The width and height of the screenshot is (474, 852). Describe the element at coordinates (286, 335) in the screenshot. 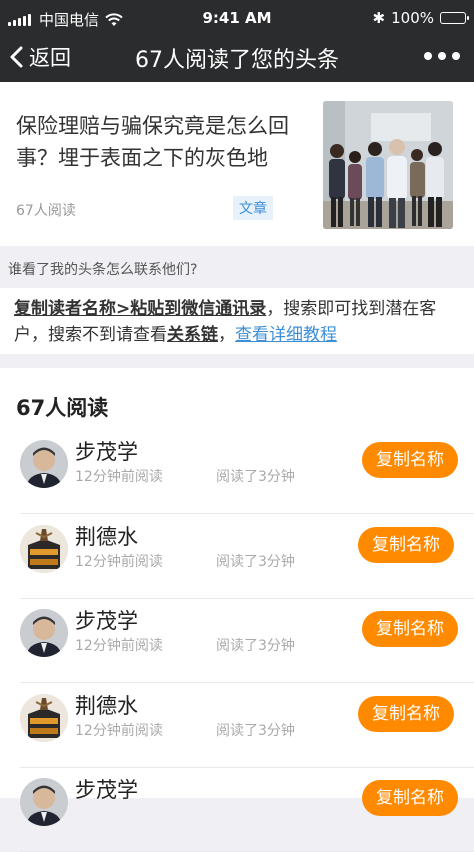

I see `tutorial-link: 查看详细教程` at that location.